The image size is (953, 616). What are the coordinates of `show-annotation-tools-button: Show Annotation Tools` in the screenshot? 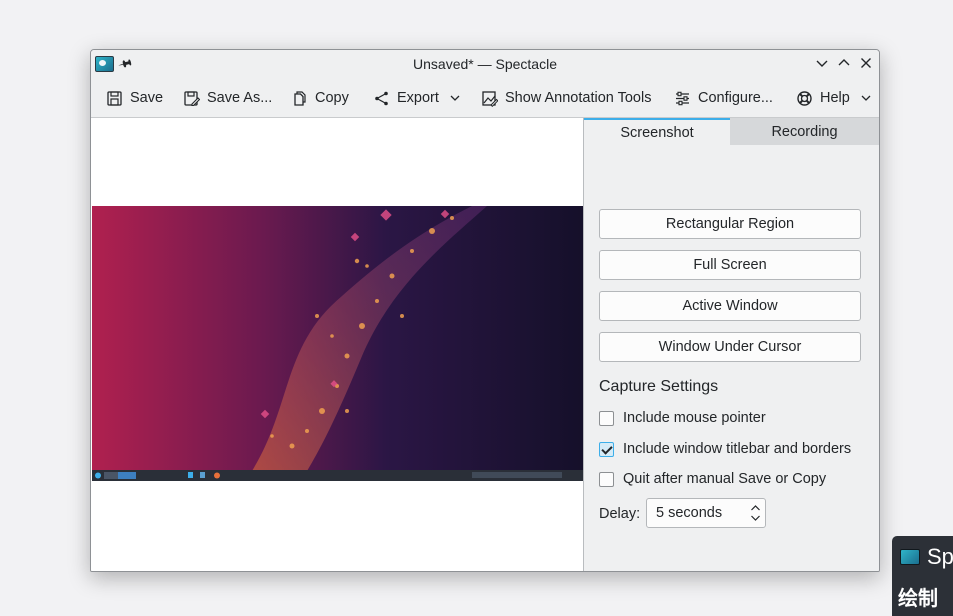 It's located at (566, 98).